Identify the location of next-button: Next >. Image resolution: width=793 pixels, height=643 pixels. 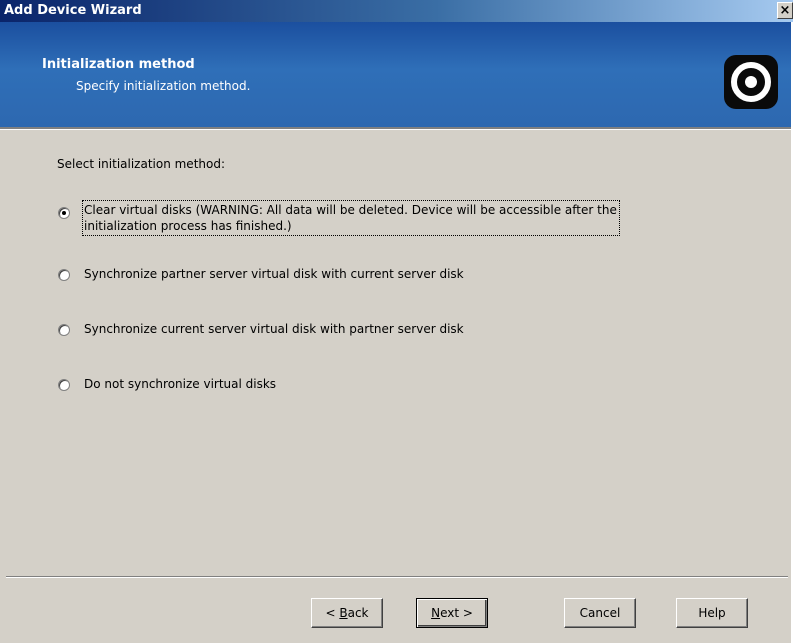
(452, 613).